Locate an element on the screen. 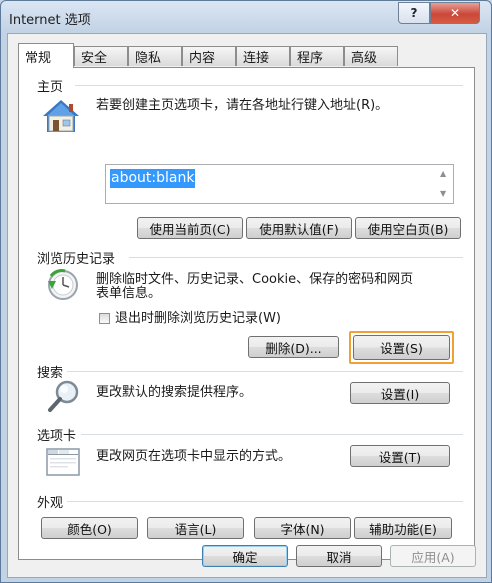 This screenshot has width=492, height=583. tab-content: 内容 is located at coordinates (209, 56).